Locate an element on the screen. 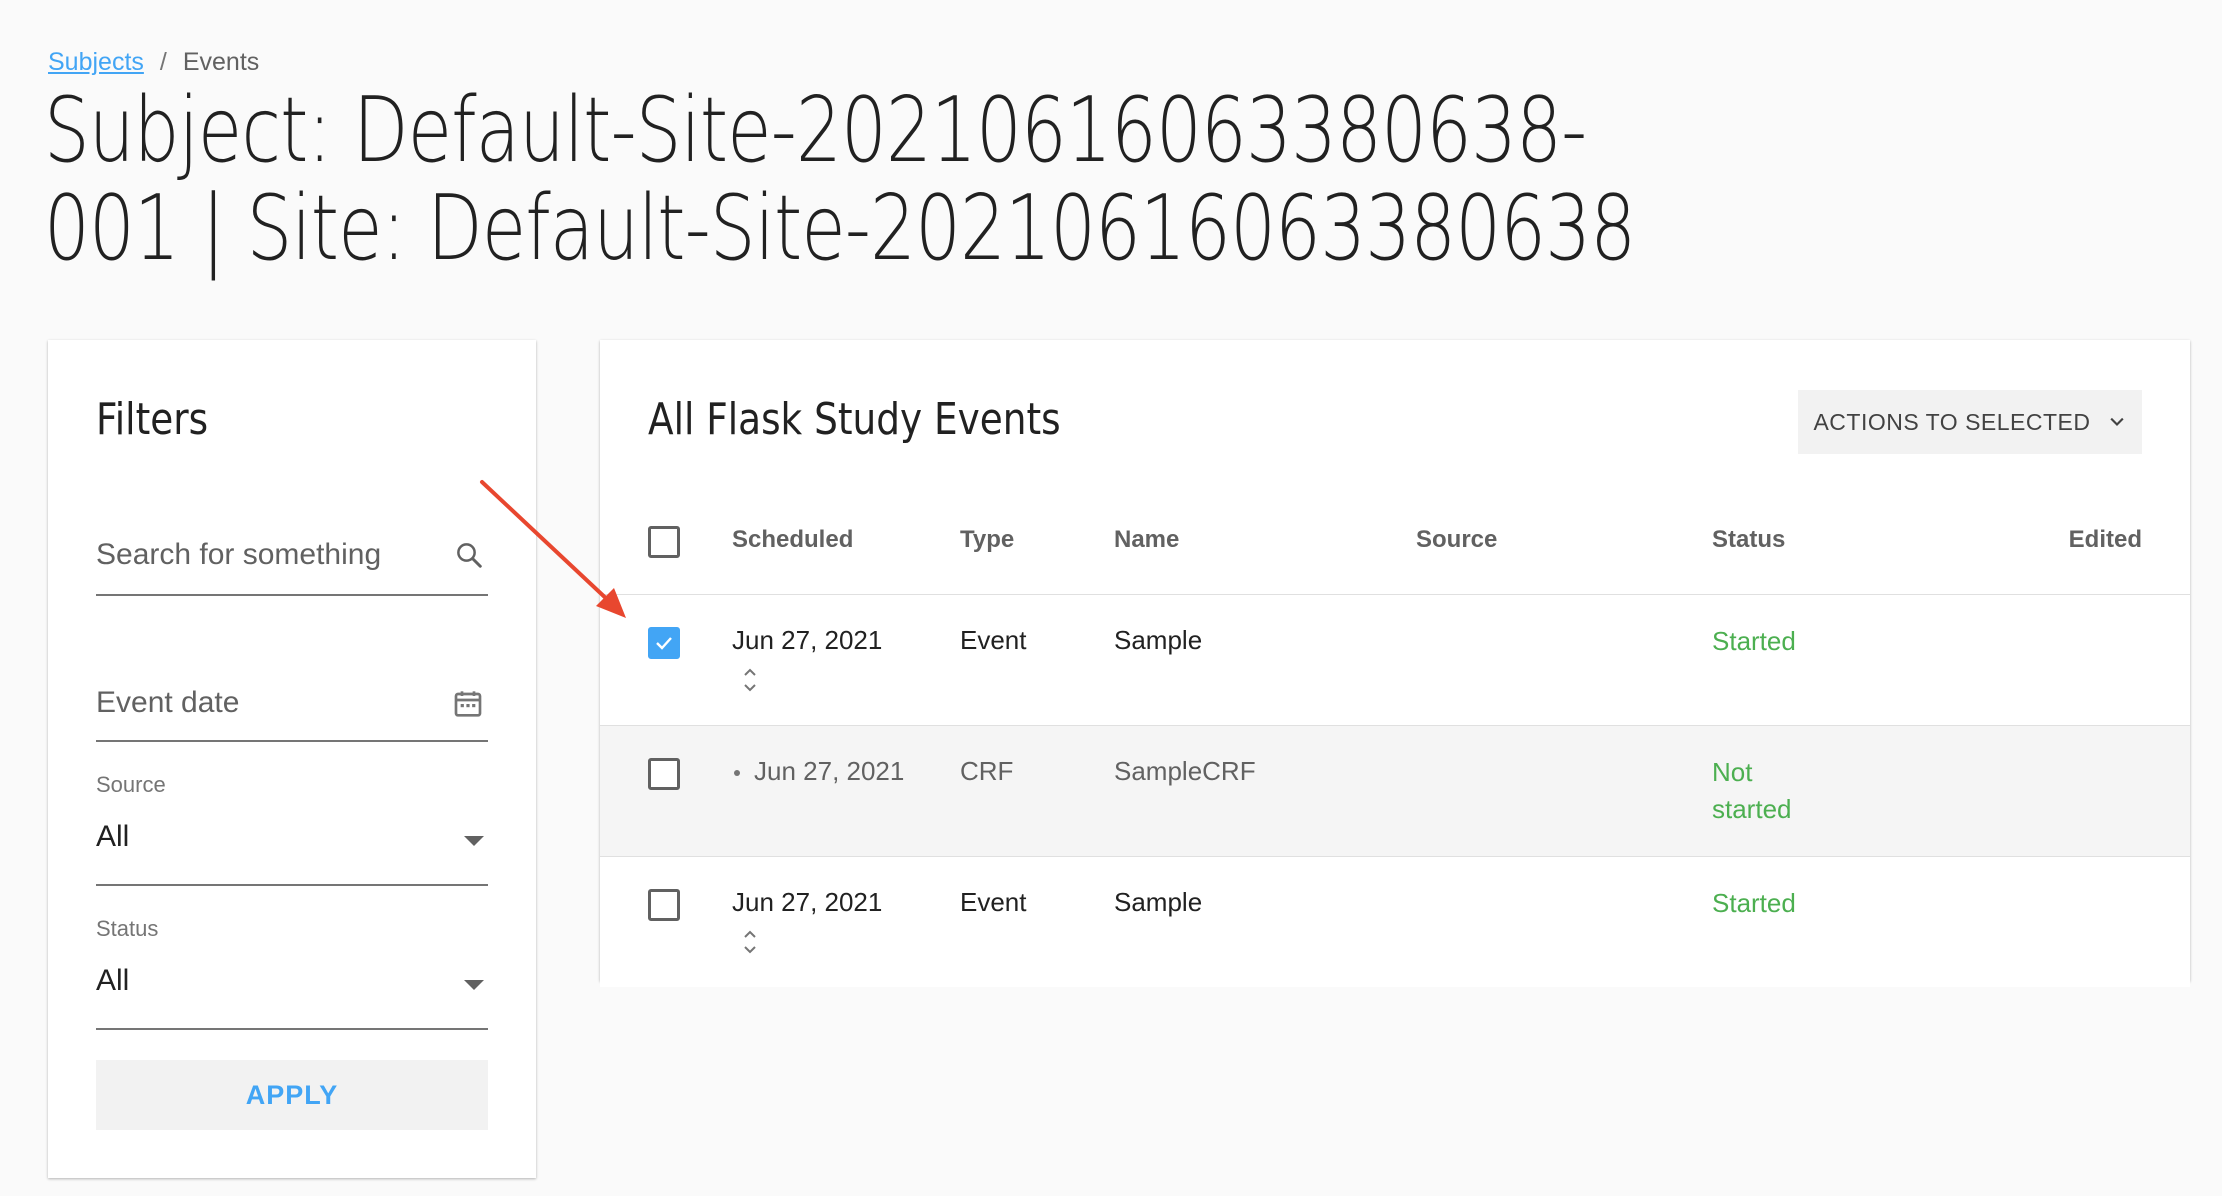  status-label: Status is located at coordinates (127, 928).